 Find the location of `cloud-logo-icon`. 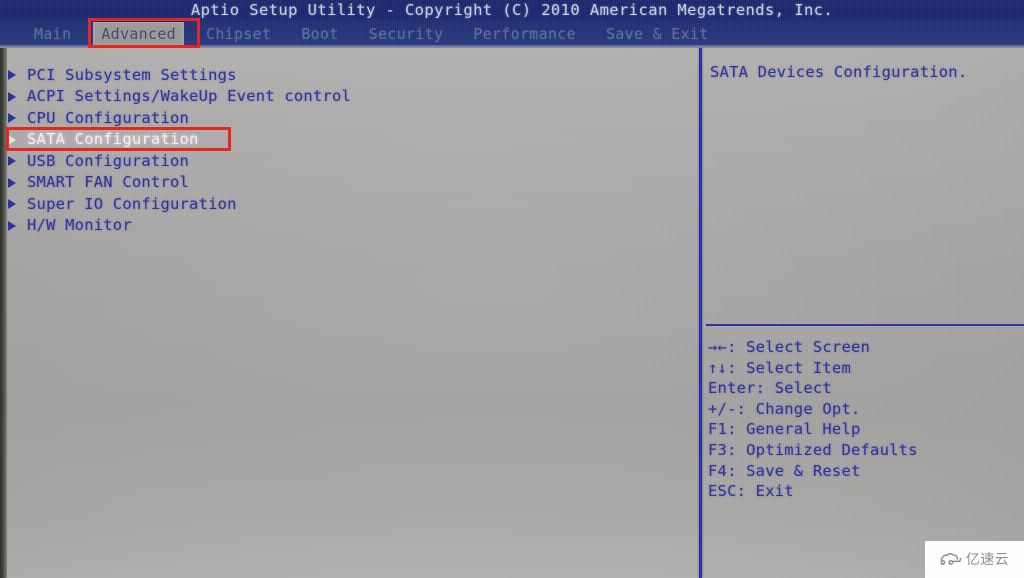

cloud-logo-icon is located at coordinates (951, 558).